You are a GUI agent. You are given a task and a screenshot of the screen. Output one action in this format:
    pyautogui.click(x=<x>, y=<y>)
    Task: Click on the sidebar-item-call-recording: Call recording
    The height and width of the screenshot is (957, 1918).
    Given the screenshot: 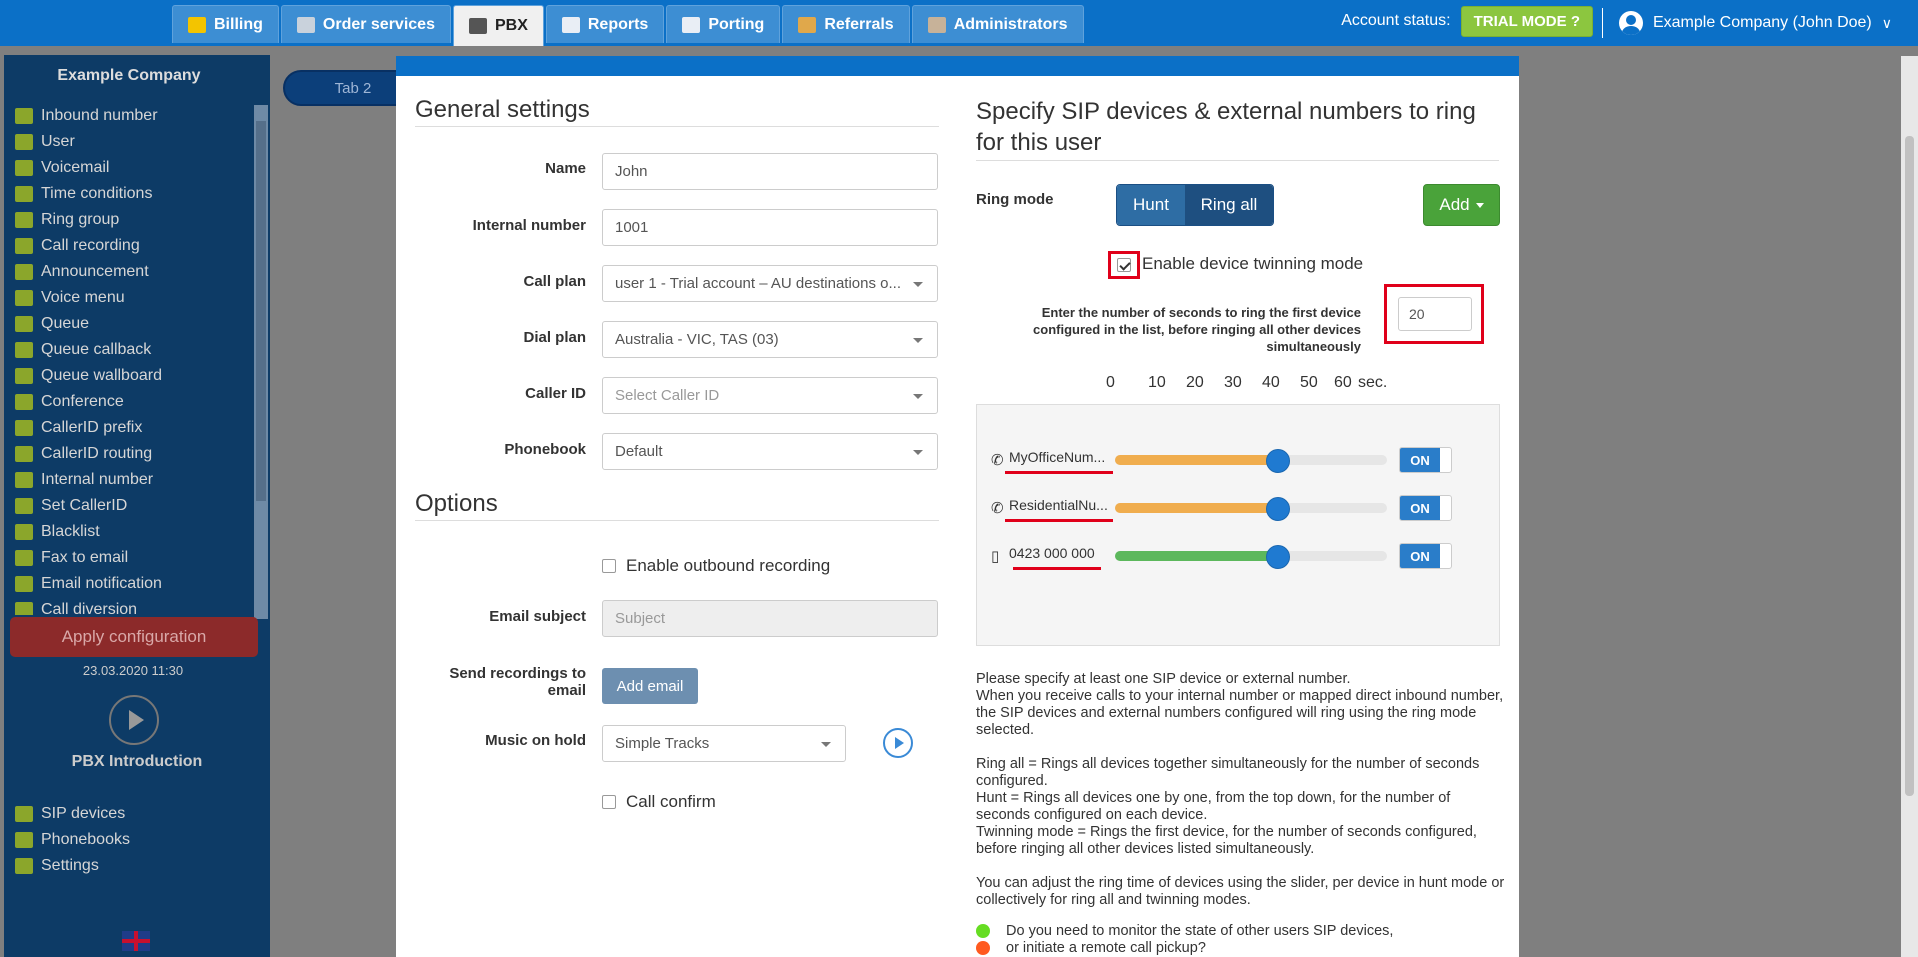 What is the action you would take?
    pyautogui.click(x=129, y=246)
    